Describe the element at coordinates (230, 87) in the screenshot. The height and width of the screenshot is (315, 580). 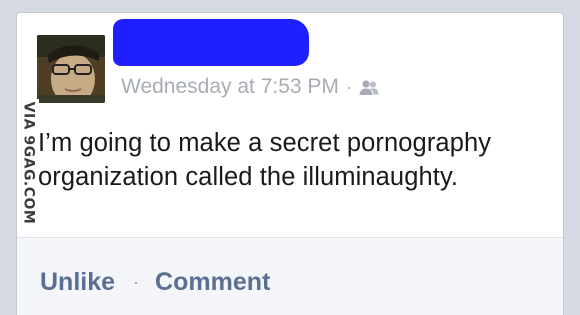
I see `post-timestamp: Wednesday at 7:53 PM` at that location.